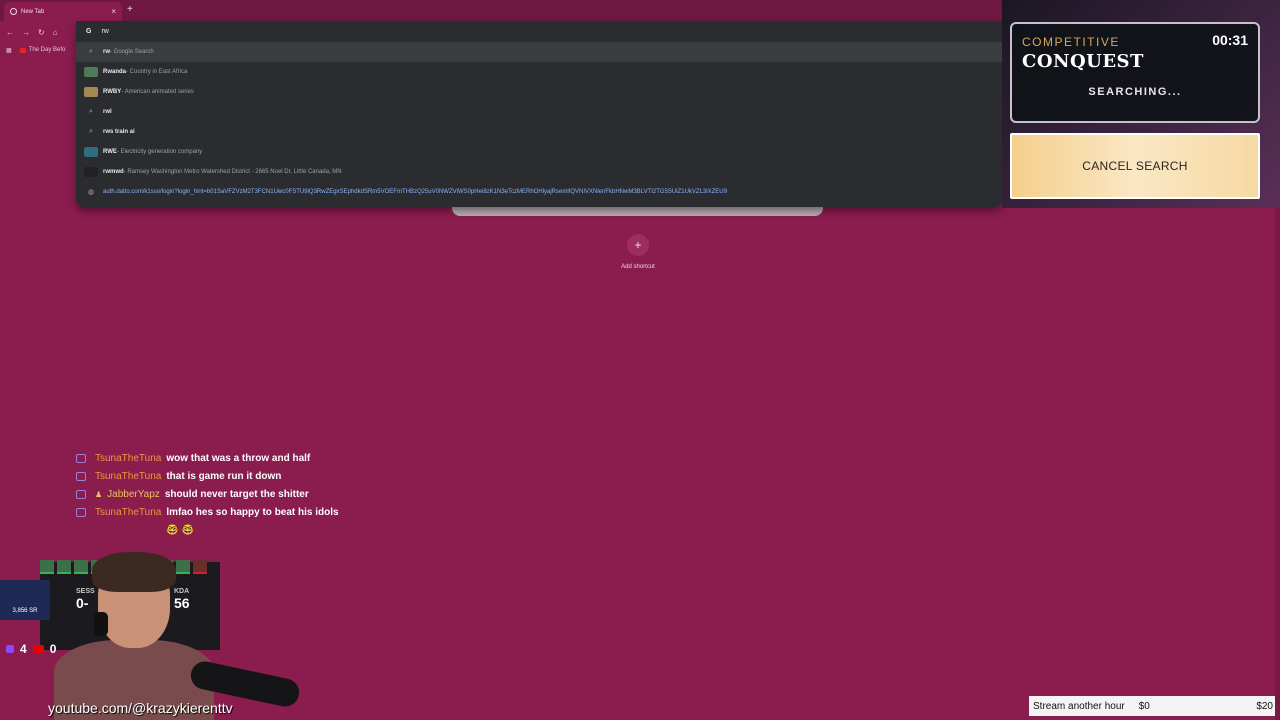 Image resolution: width=1280 pixels, height=720 pixels. I want to click on apps-grid-icon: ▦, so click(9, 50).